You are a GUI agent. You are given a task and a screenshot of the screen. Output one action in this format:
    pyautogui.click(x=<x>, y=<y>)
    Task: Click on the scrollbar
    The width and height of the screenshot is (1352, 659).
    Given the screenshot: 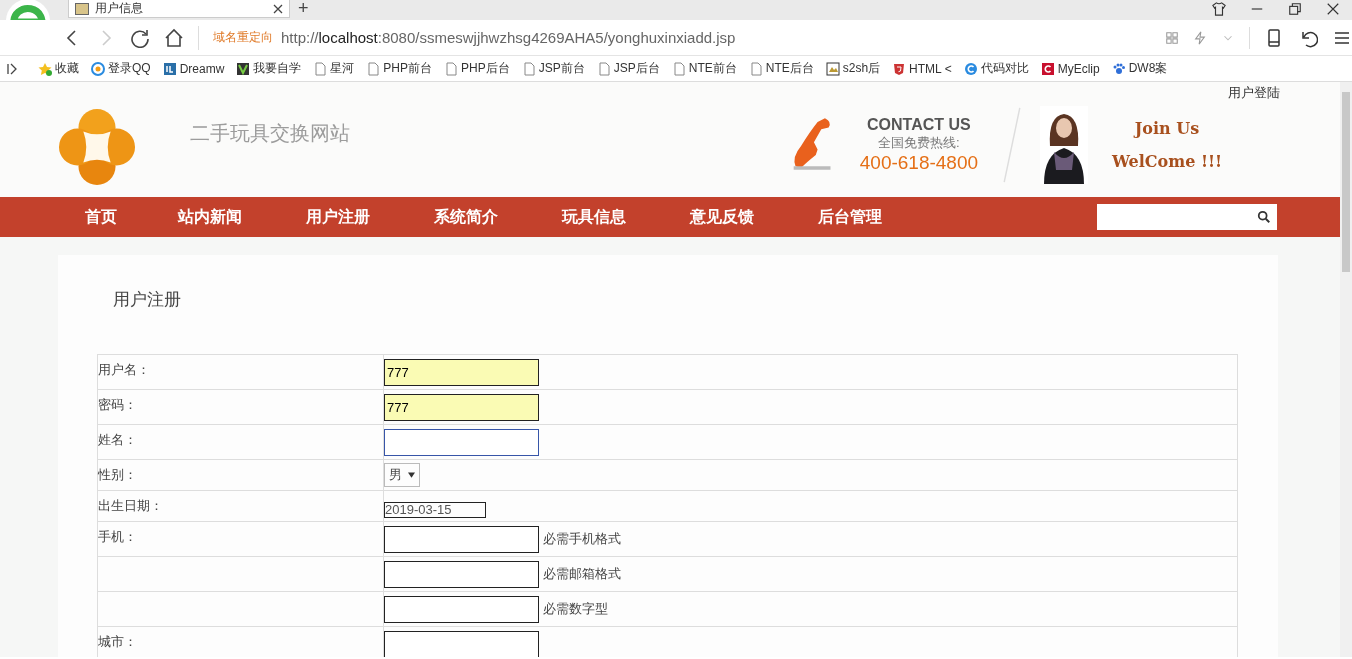 What is the action you would take?
    pyautogui.click(x=1346, y=369)
    